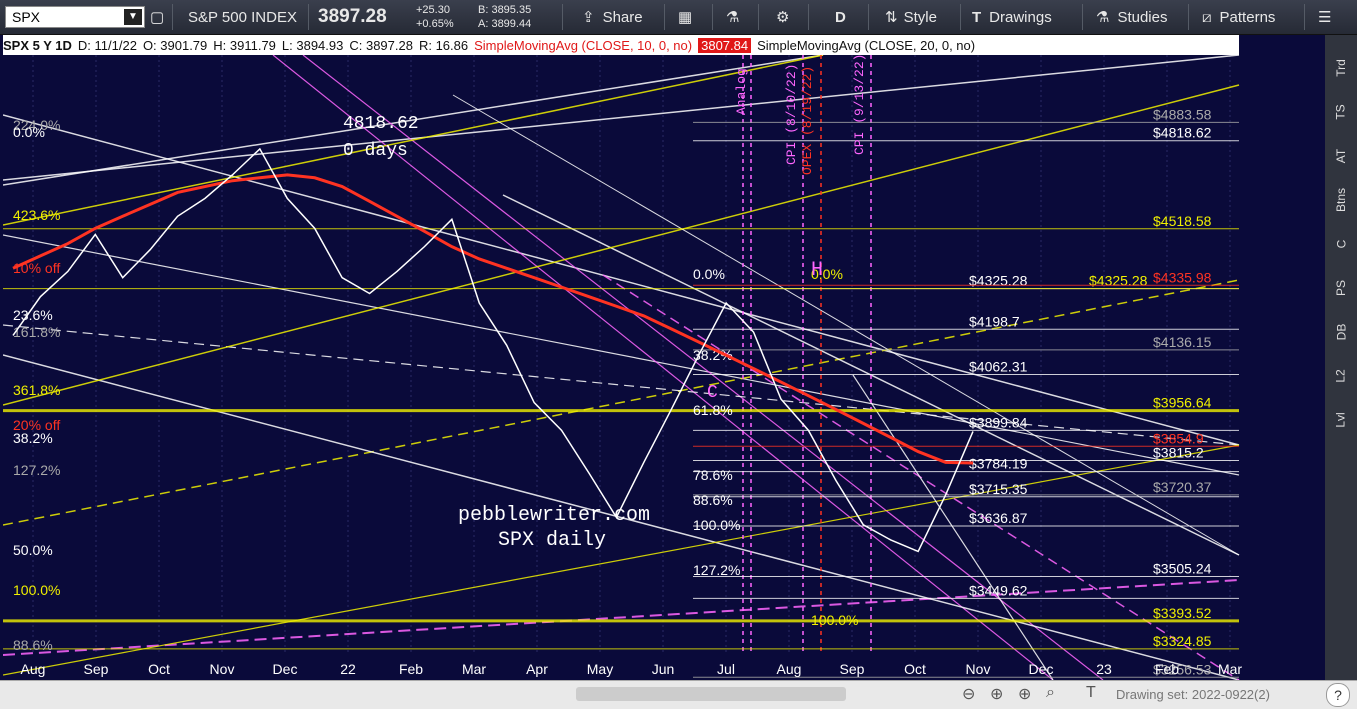 This screenshot has width=1357, height=709. What do you see at coordinates (600, 669) in the screenshot?
I see `x-tick-label: May` at bounding box center [600, 669].